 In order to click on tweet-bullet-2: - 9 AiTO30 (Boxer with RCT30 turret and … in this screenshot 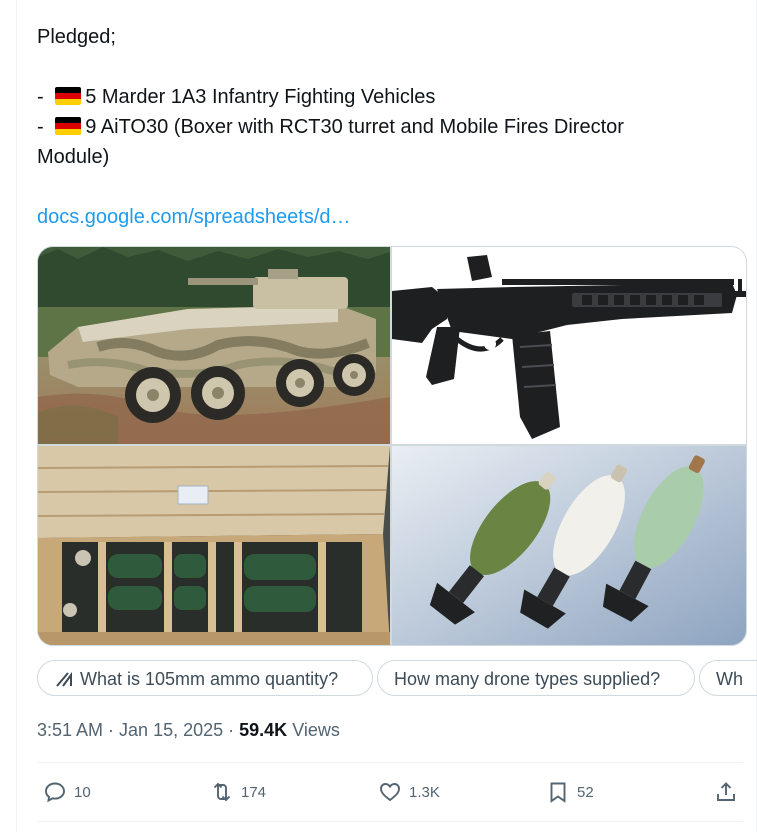, I will do `click(330, 127)`.